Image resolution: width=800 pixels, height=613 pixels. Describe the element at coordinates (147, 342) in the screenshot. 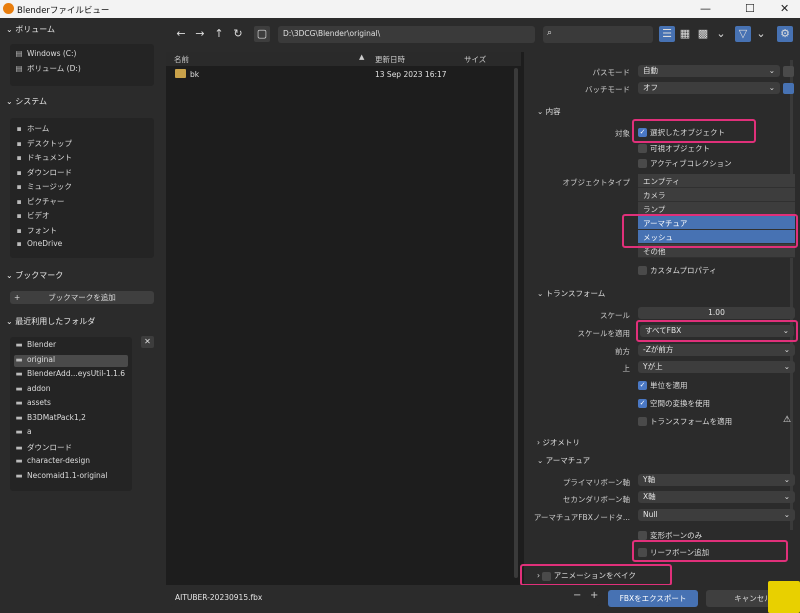

I see `clear-recent-icon: ✕` at that location.